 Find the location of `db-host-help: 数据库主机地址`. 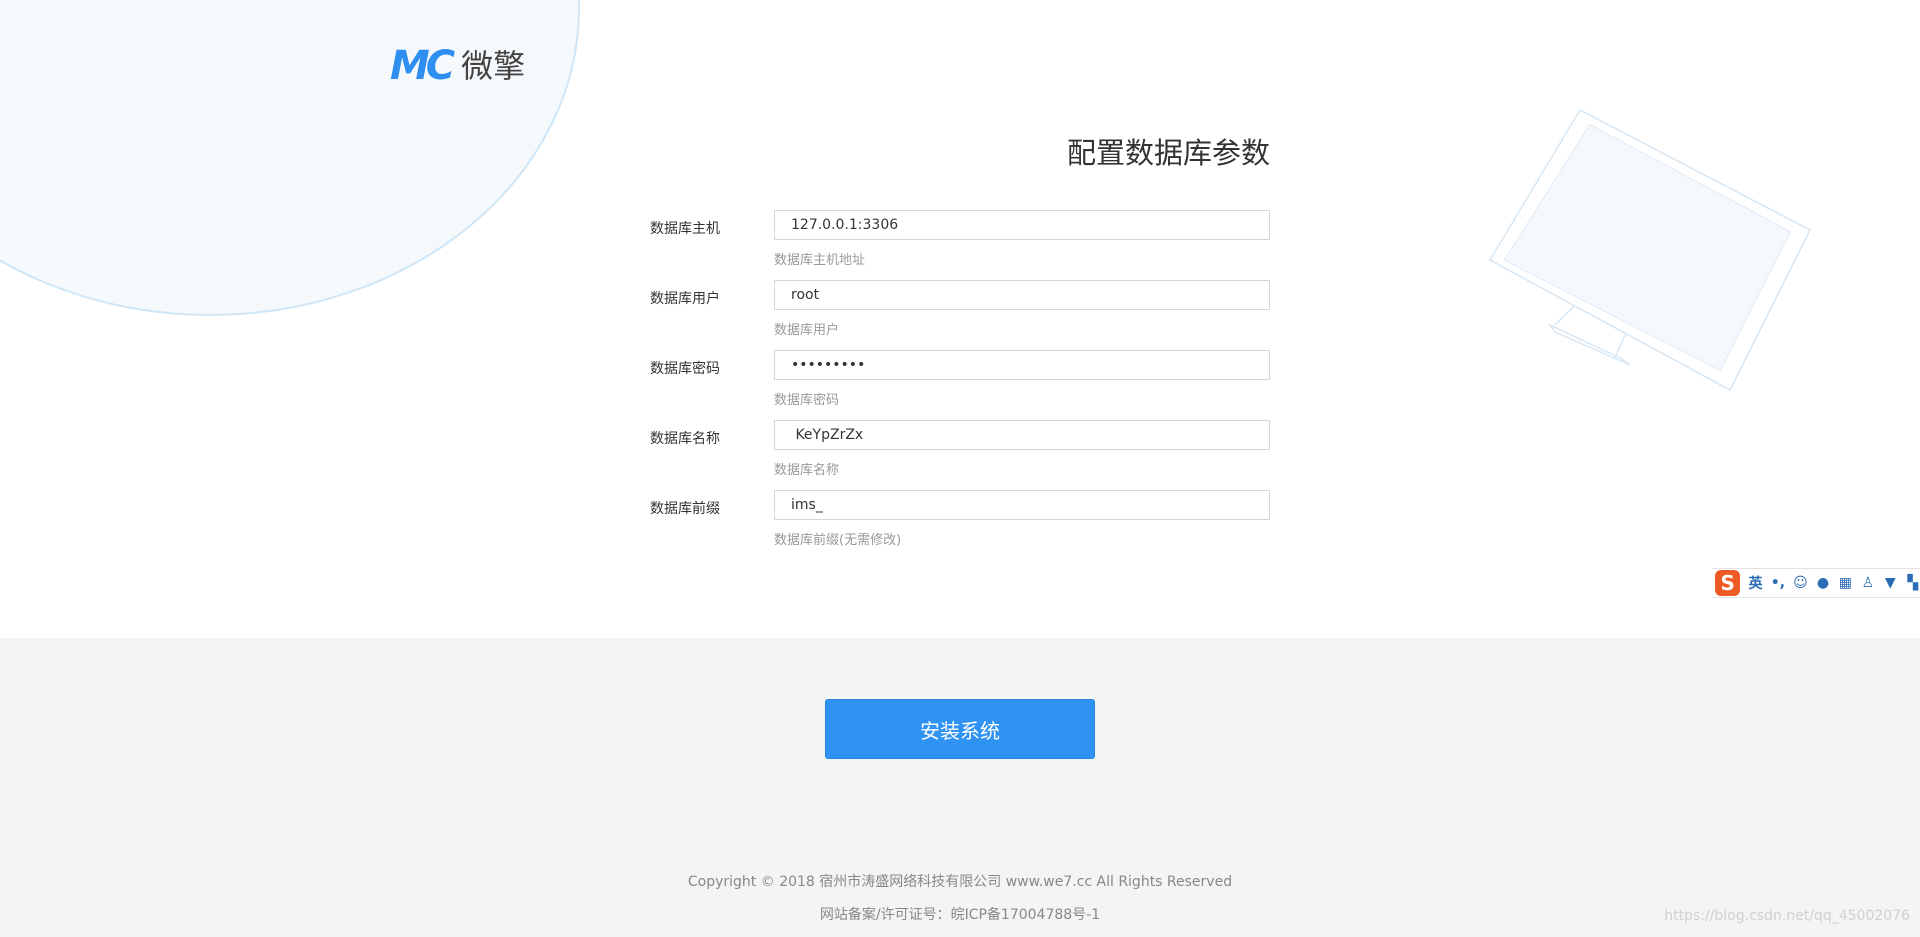

db-host-help: 数据库主机地址 is located at coordinates (820, 260).